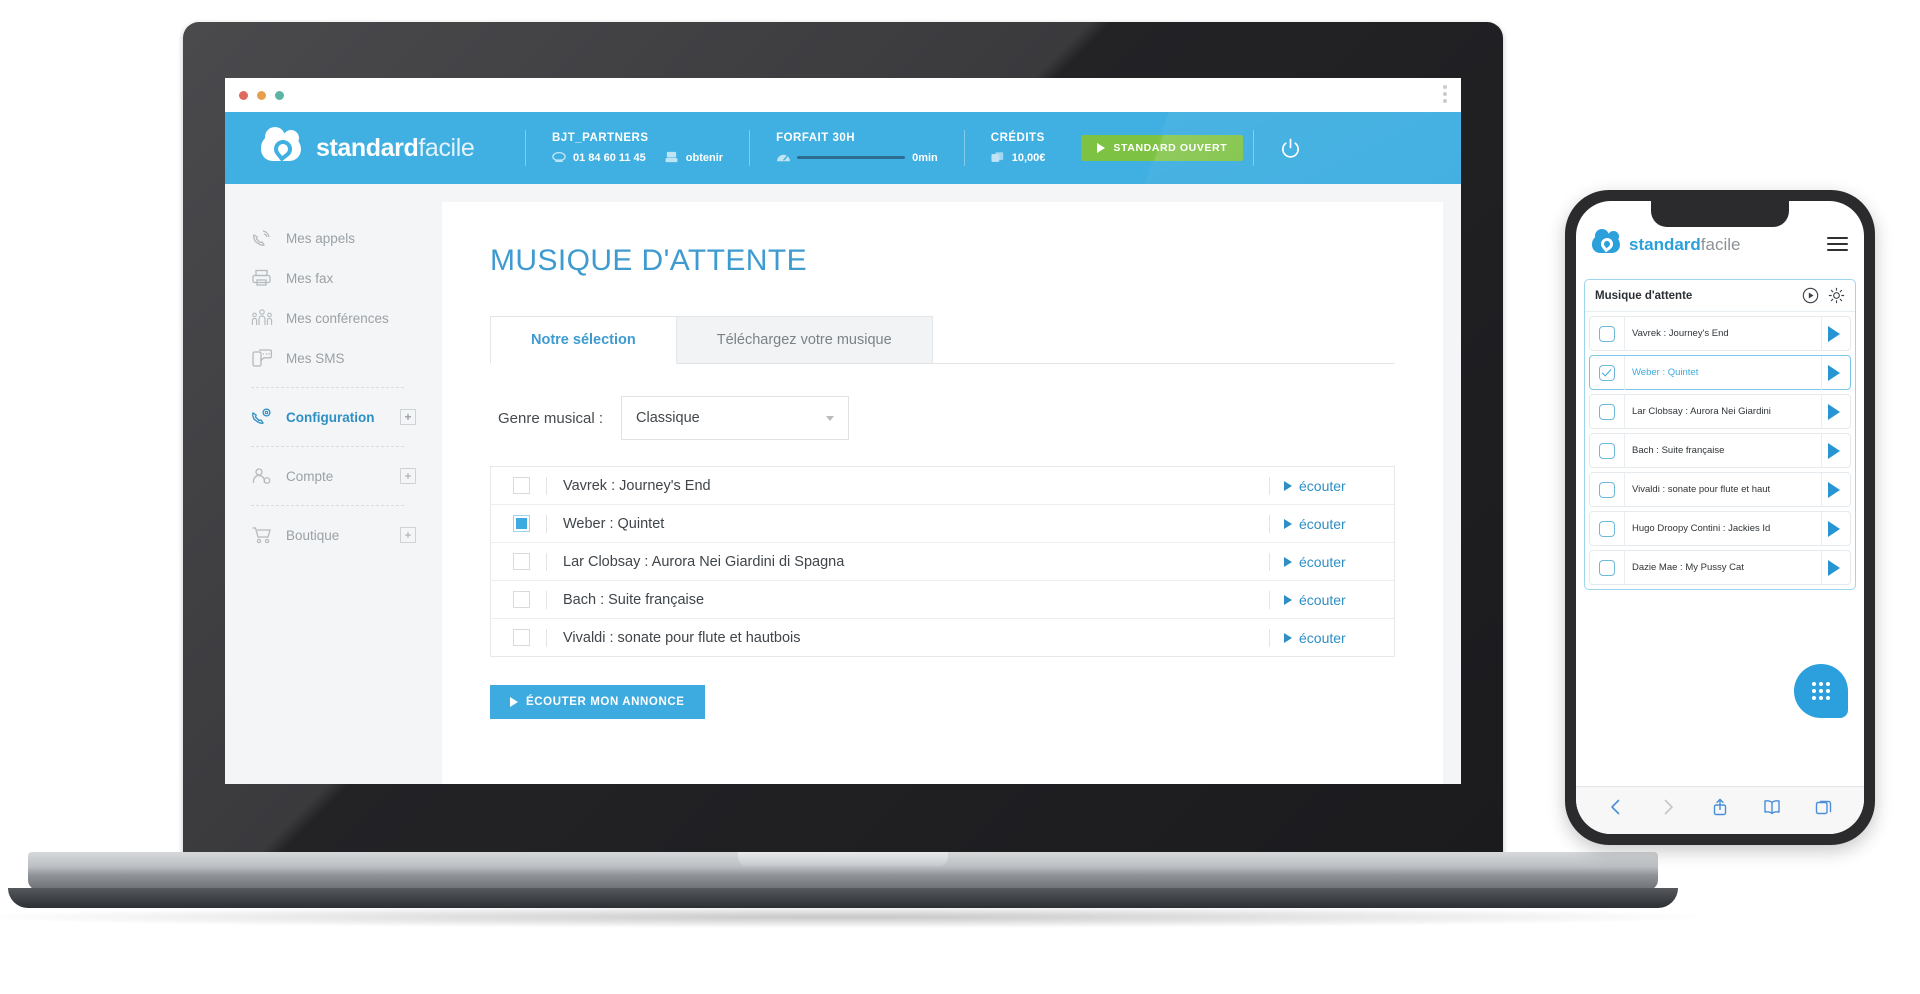 This screenshot has width=1920, height=994. Describe the element at coordinates (942, 485) in the screenshot. I see `table-row: Vavrek : Journey's End écouter` at that location.